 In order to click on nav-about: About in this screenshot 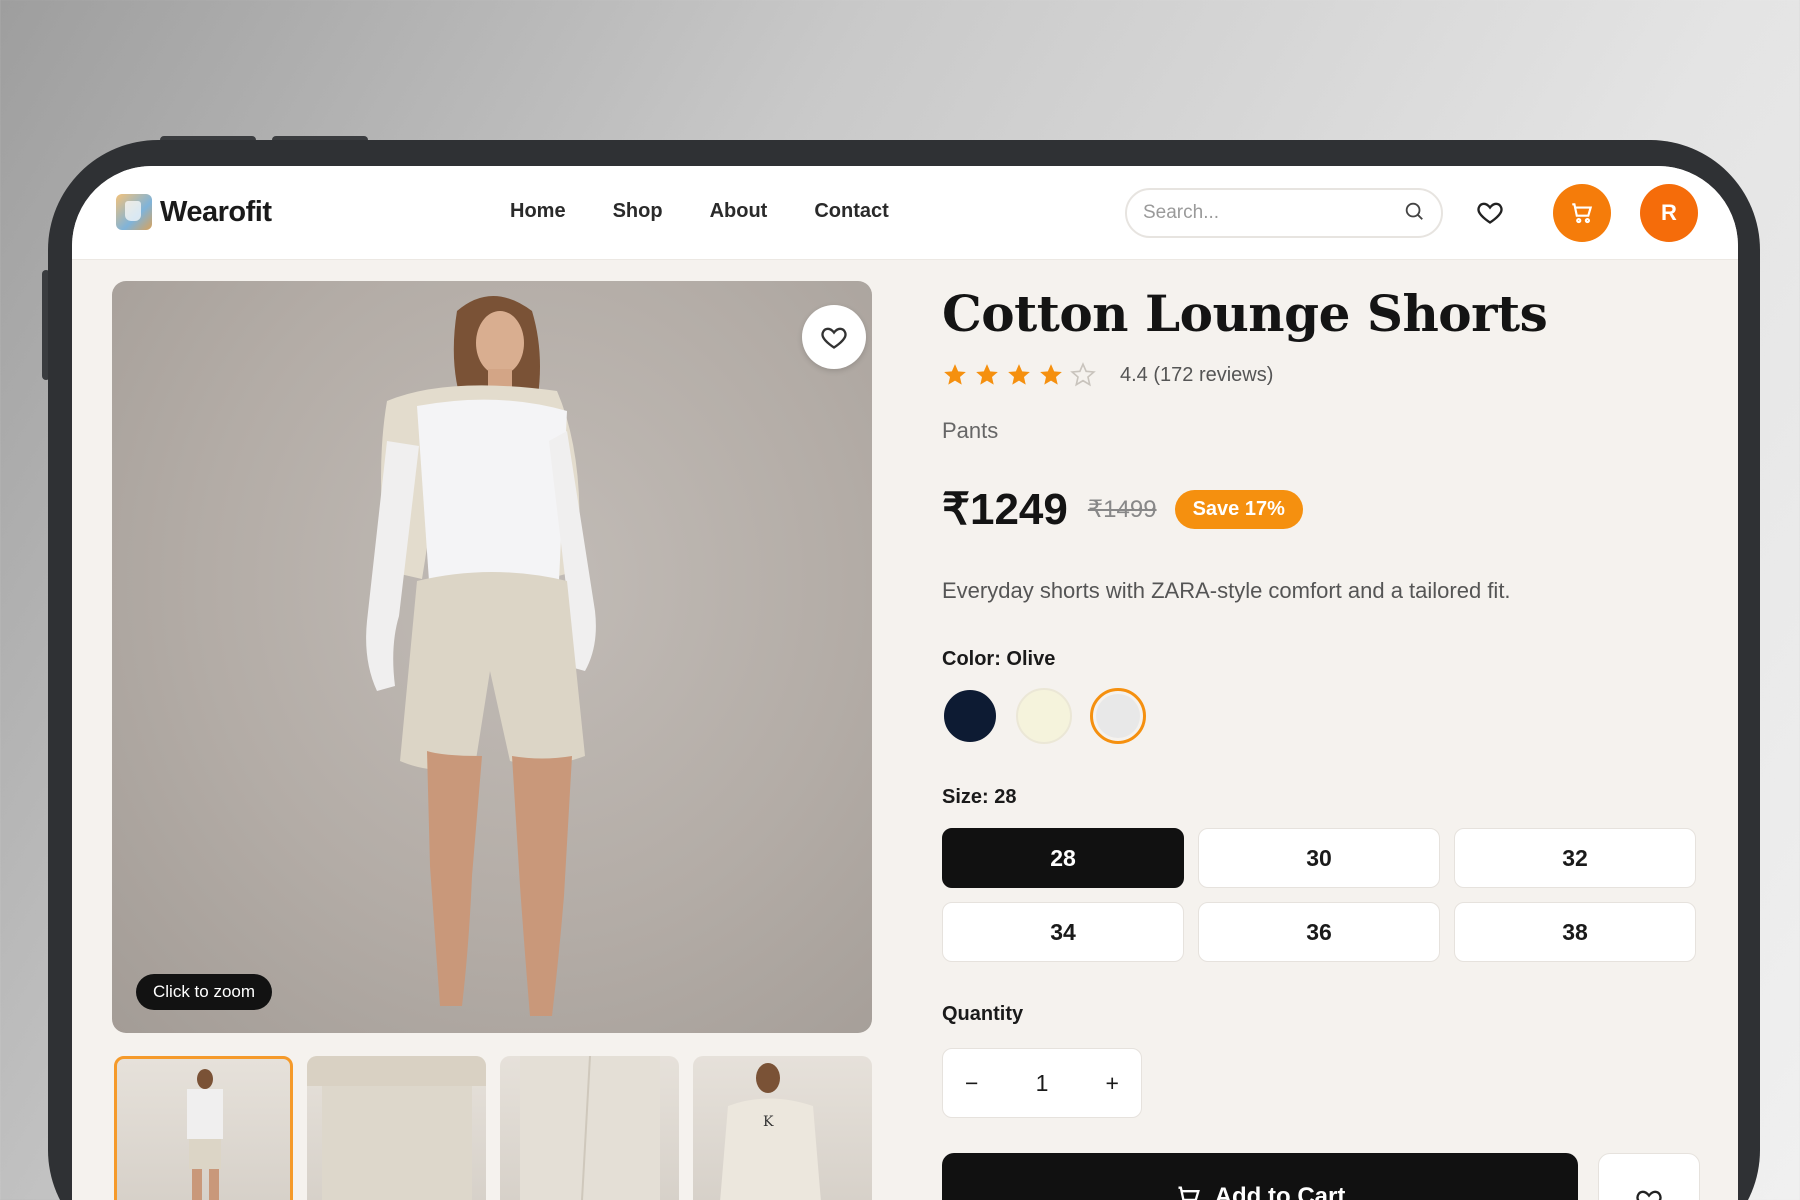, I will do `click(739, 211)`.